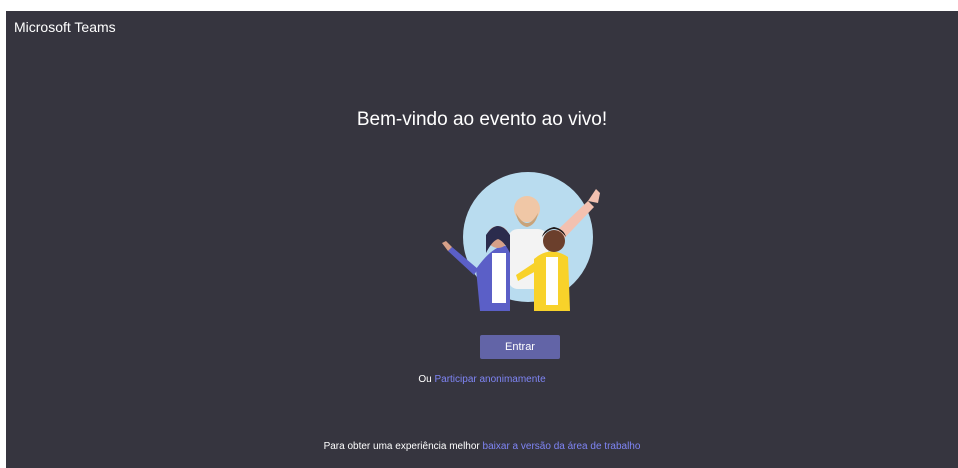 The image size is (958, 468). Describe the element at coordinates (482, 119) in the screenshot. I see `welcome-heading: Bem-vindo ao evento ao vivo!` at that location.